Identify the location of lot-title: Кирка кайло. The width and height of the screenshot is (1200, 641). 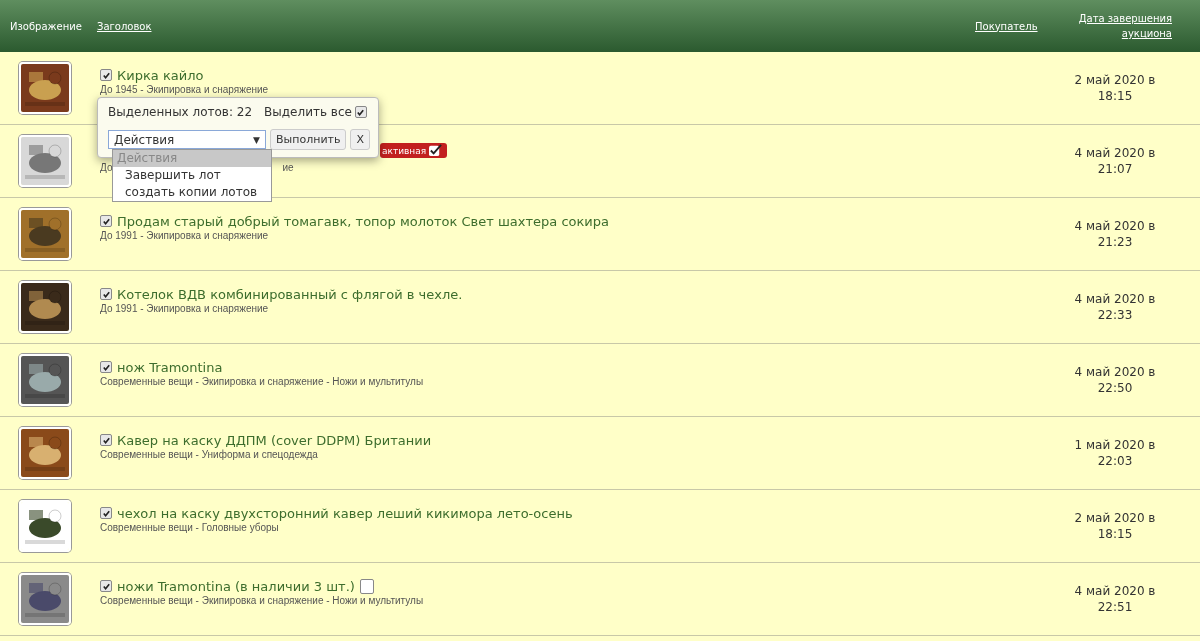
(160, 75).